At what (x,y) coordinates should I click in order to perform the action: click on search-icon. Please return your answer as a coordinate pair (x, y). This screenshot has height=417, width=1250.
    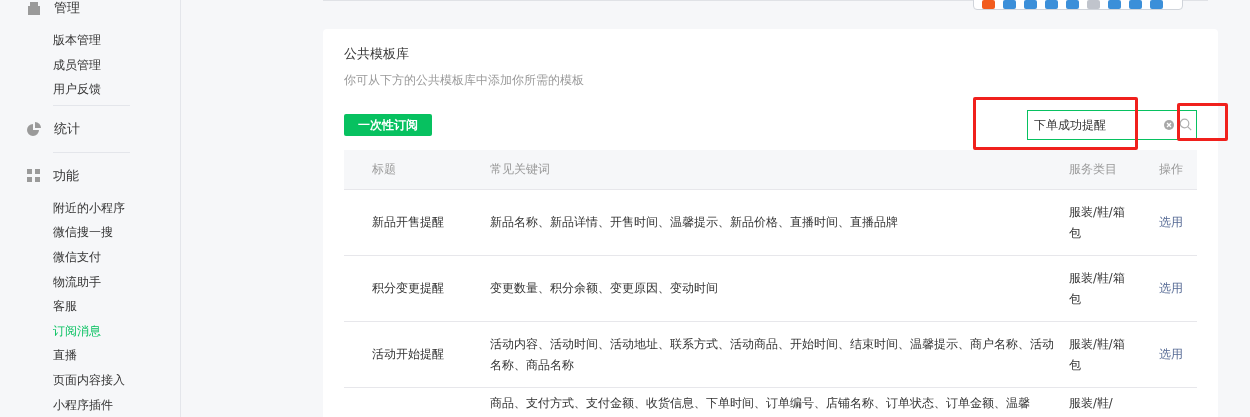
    Looking at the image, I should click on (1185, 124).